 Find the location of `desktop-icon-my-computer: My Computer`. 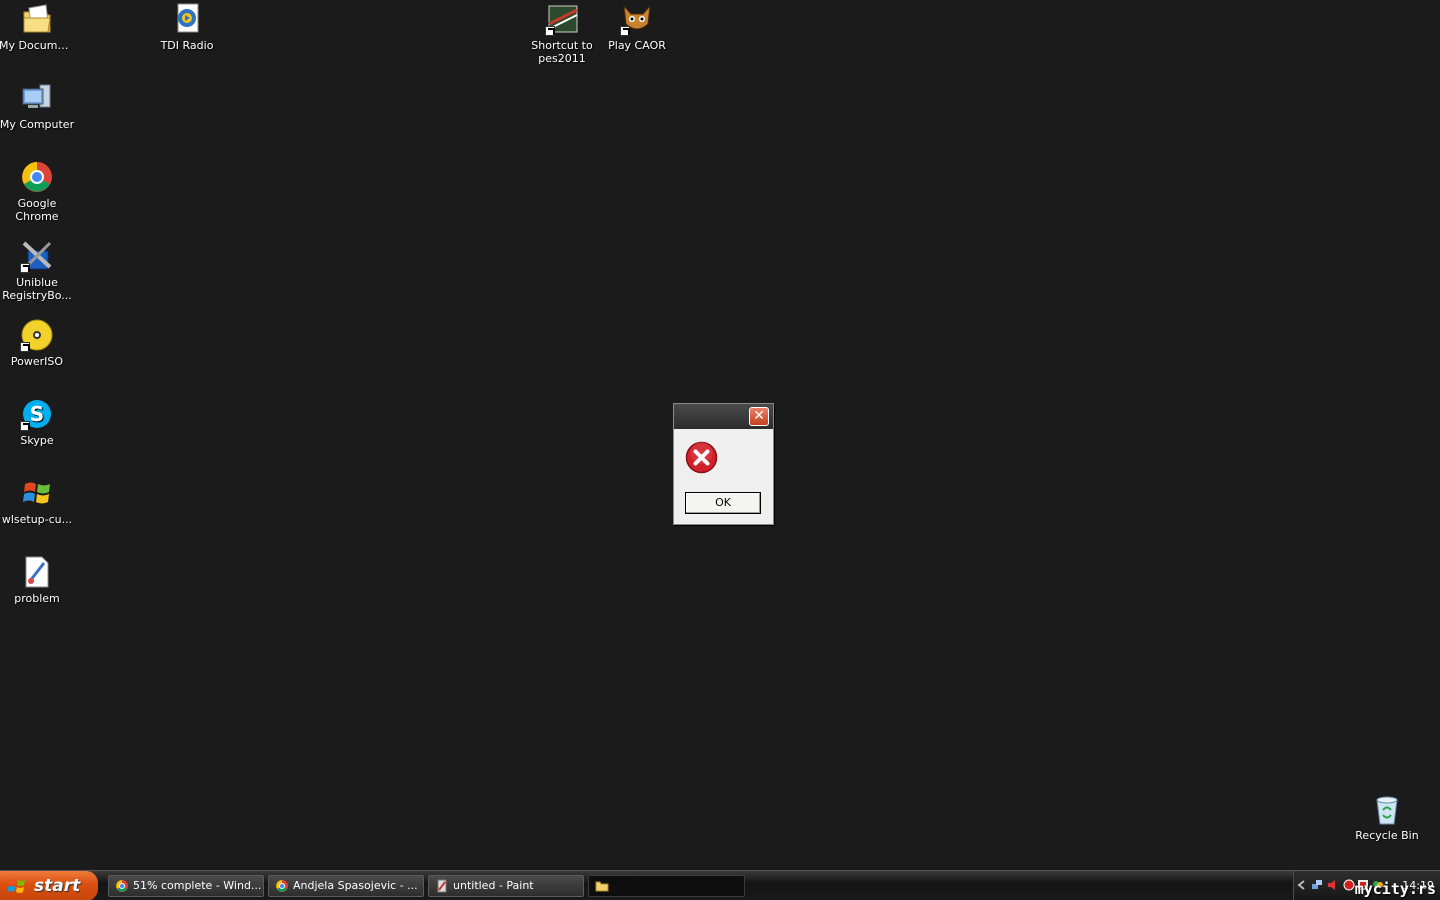

desktop-icon-my-computer: My Computer is located at coordinates (37, 106).